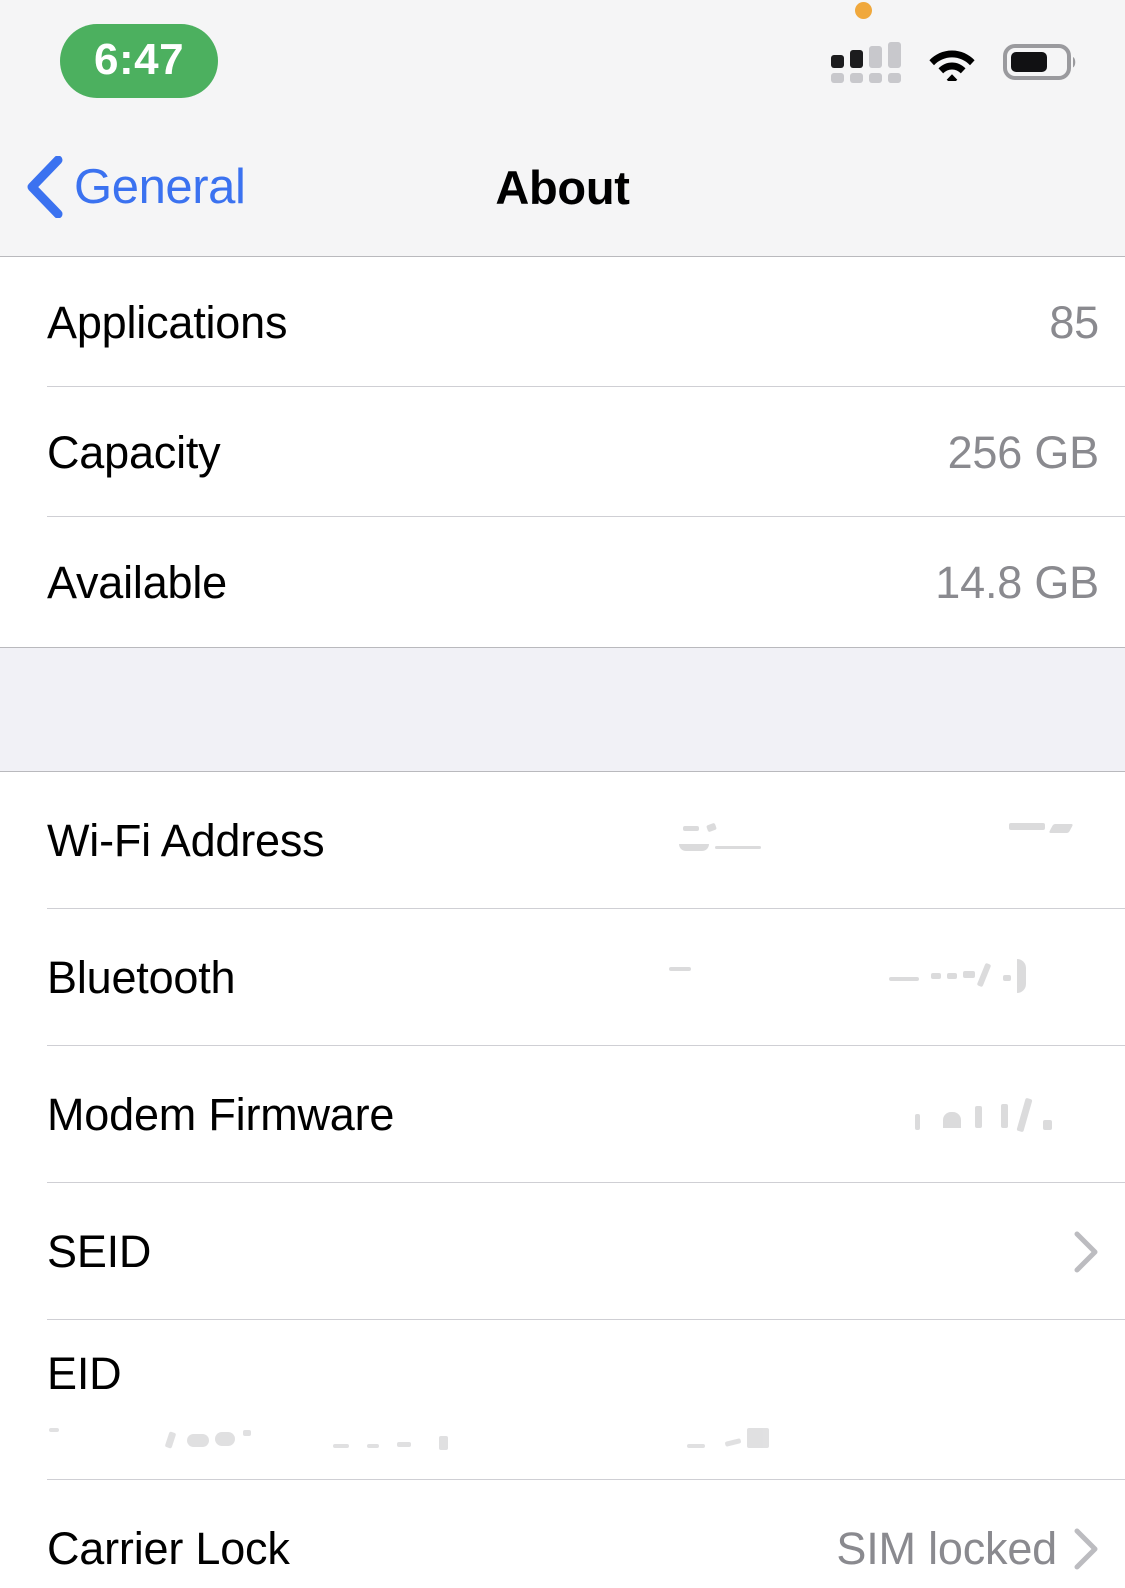 The width and height of the screenshot is (1125, 1588). What do you see at coordinates (134, 452) in the screenshot?
I see `row-label: Capacity` at bounding box center [134, 452].